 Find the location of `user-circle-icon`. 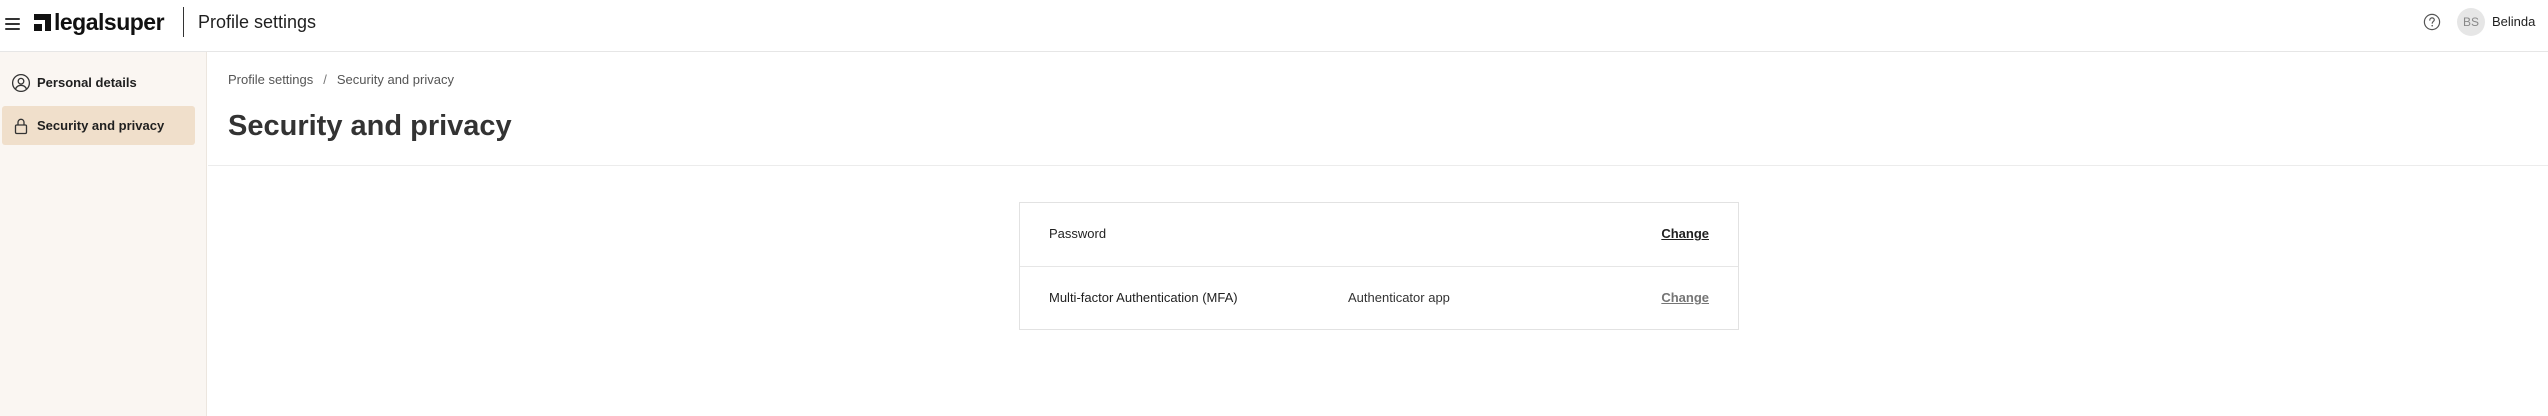

user-circle-icon is located at coordinates (21, 82).